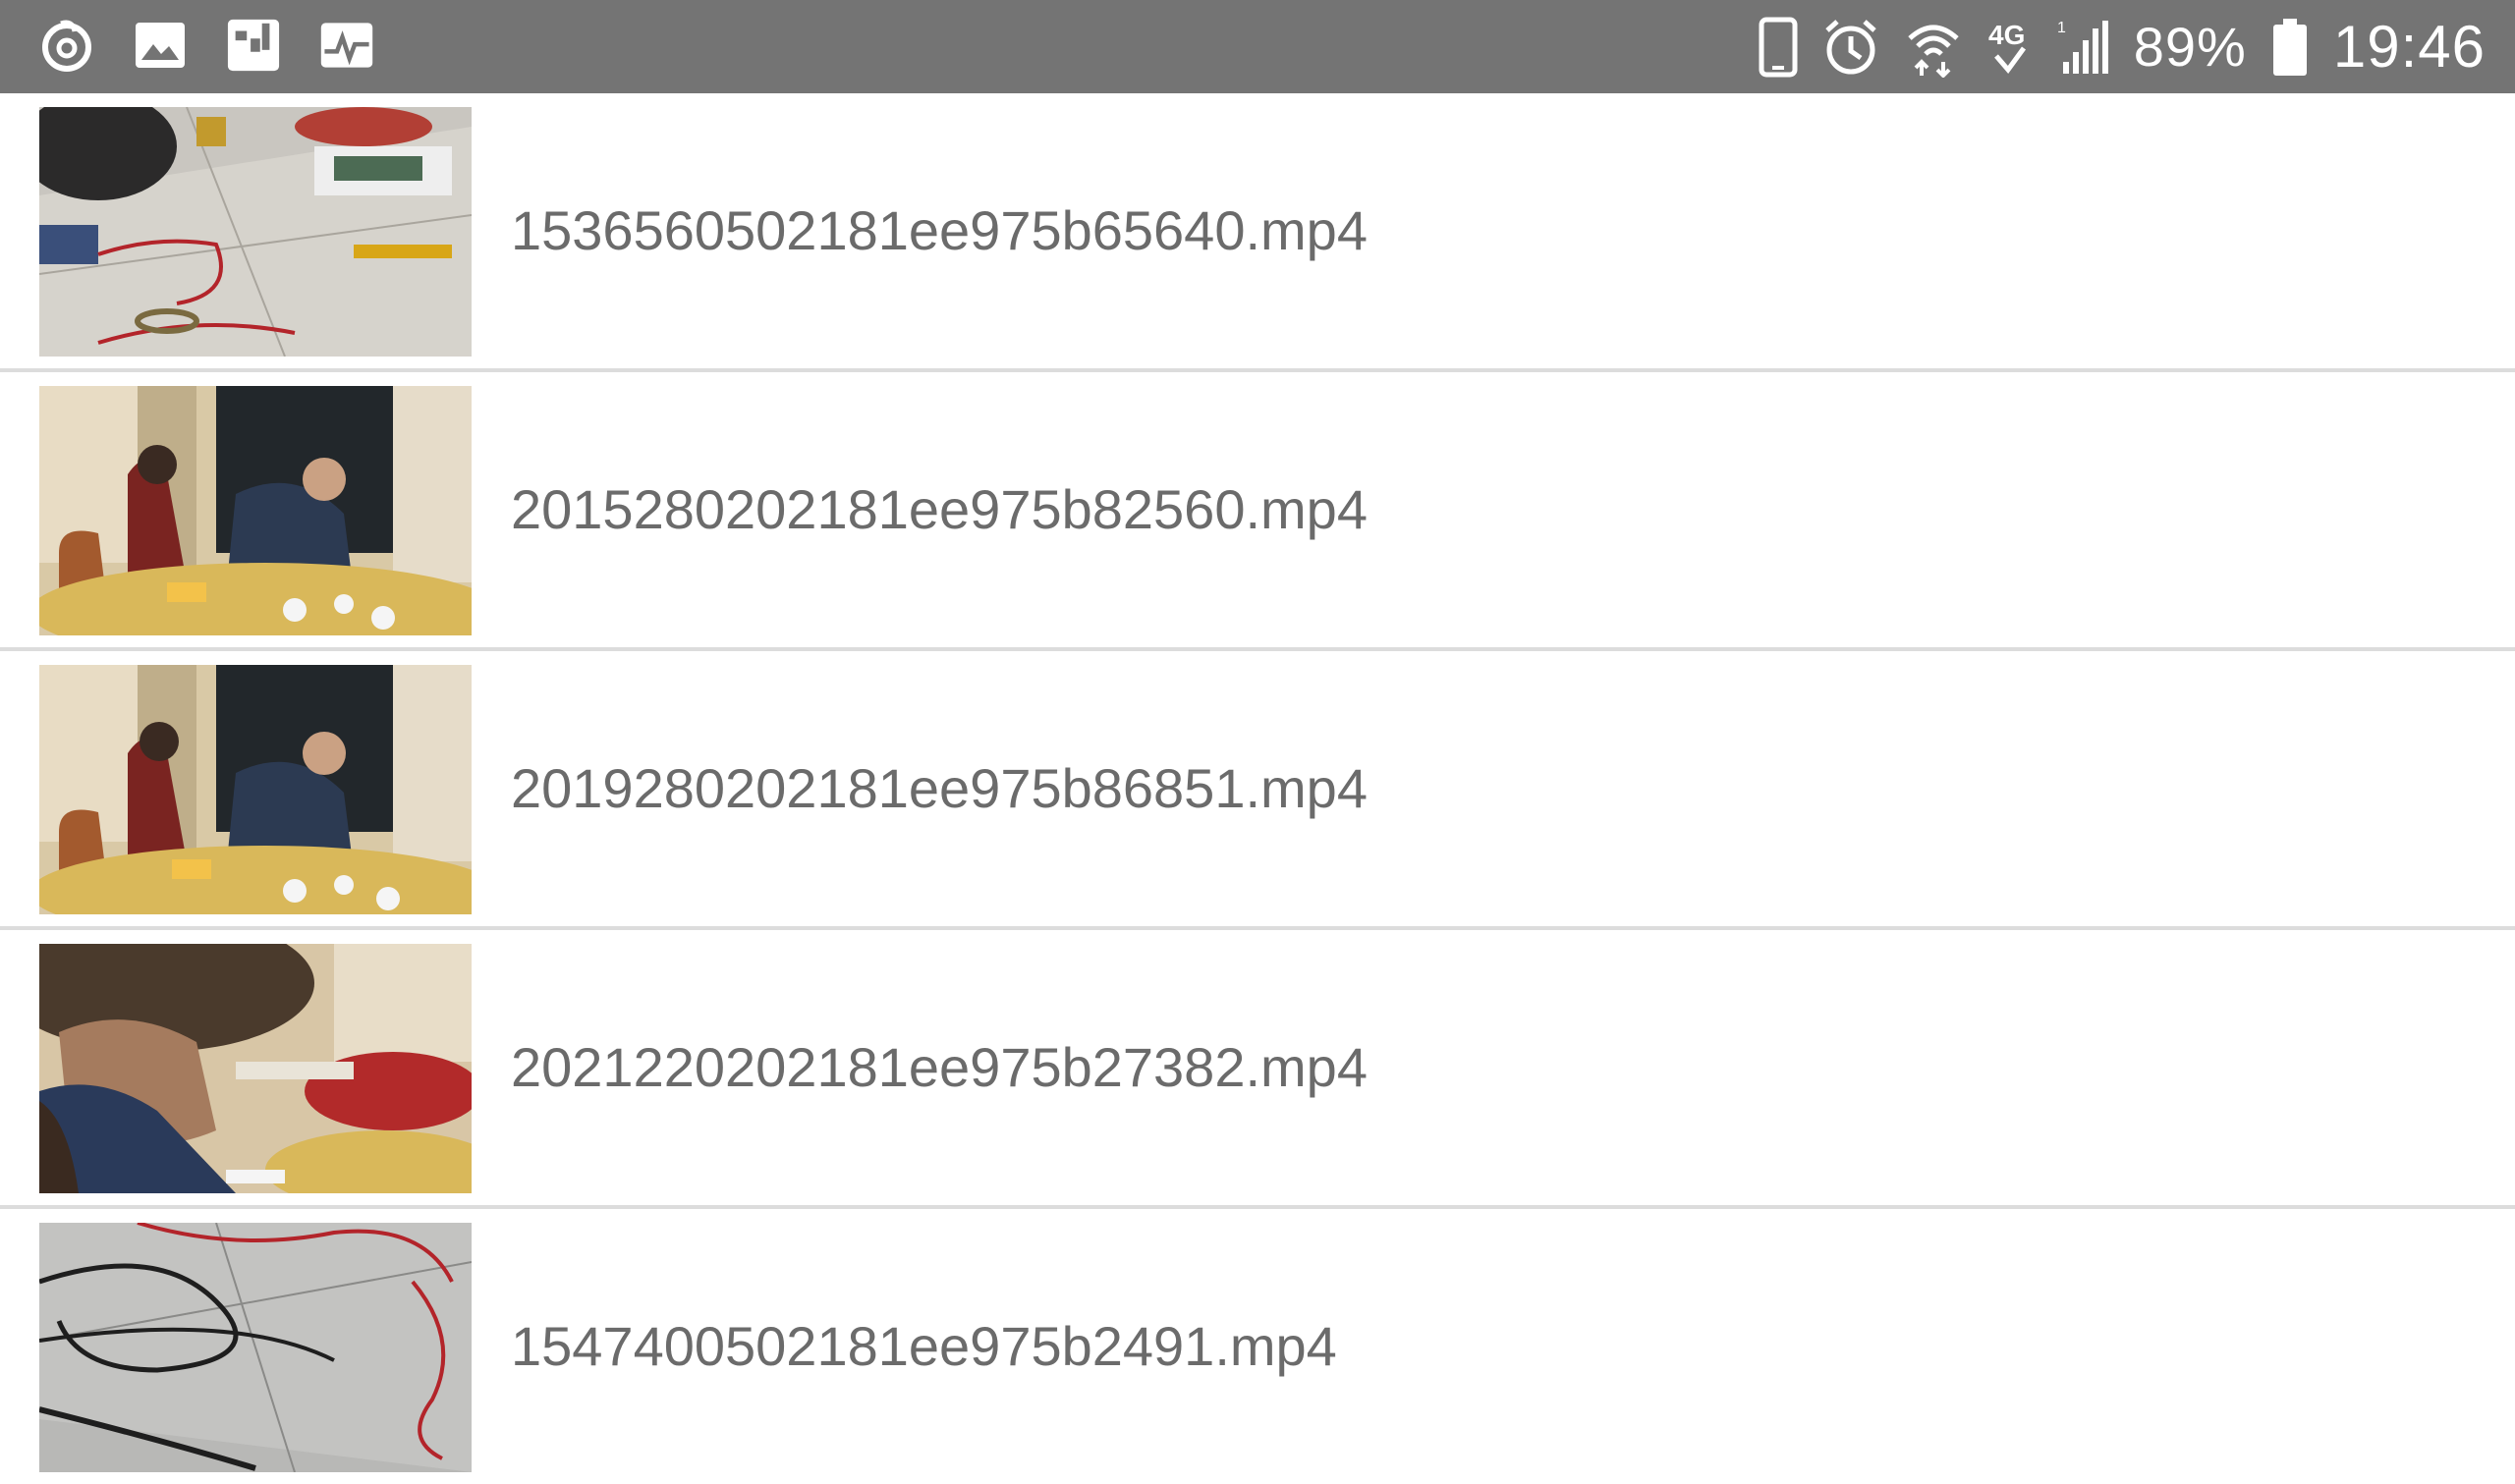  What do you see at coordinates (2122, 47) in the screenshot?
I see `system-status: 4G 1 89% 19:46` at bounding box center [2122, 47].